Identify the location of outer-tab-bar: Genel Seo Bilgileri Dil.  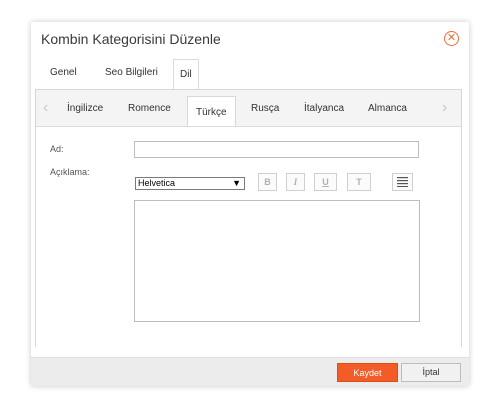
(249, 74).